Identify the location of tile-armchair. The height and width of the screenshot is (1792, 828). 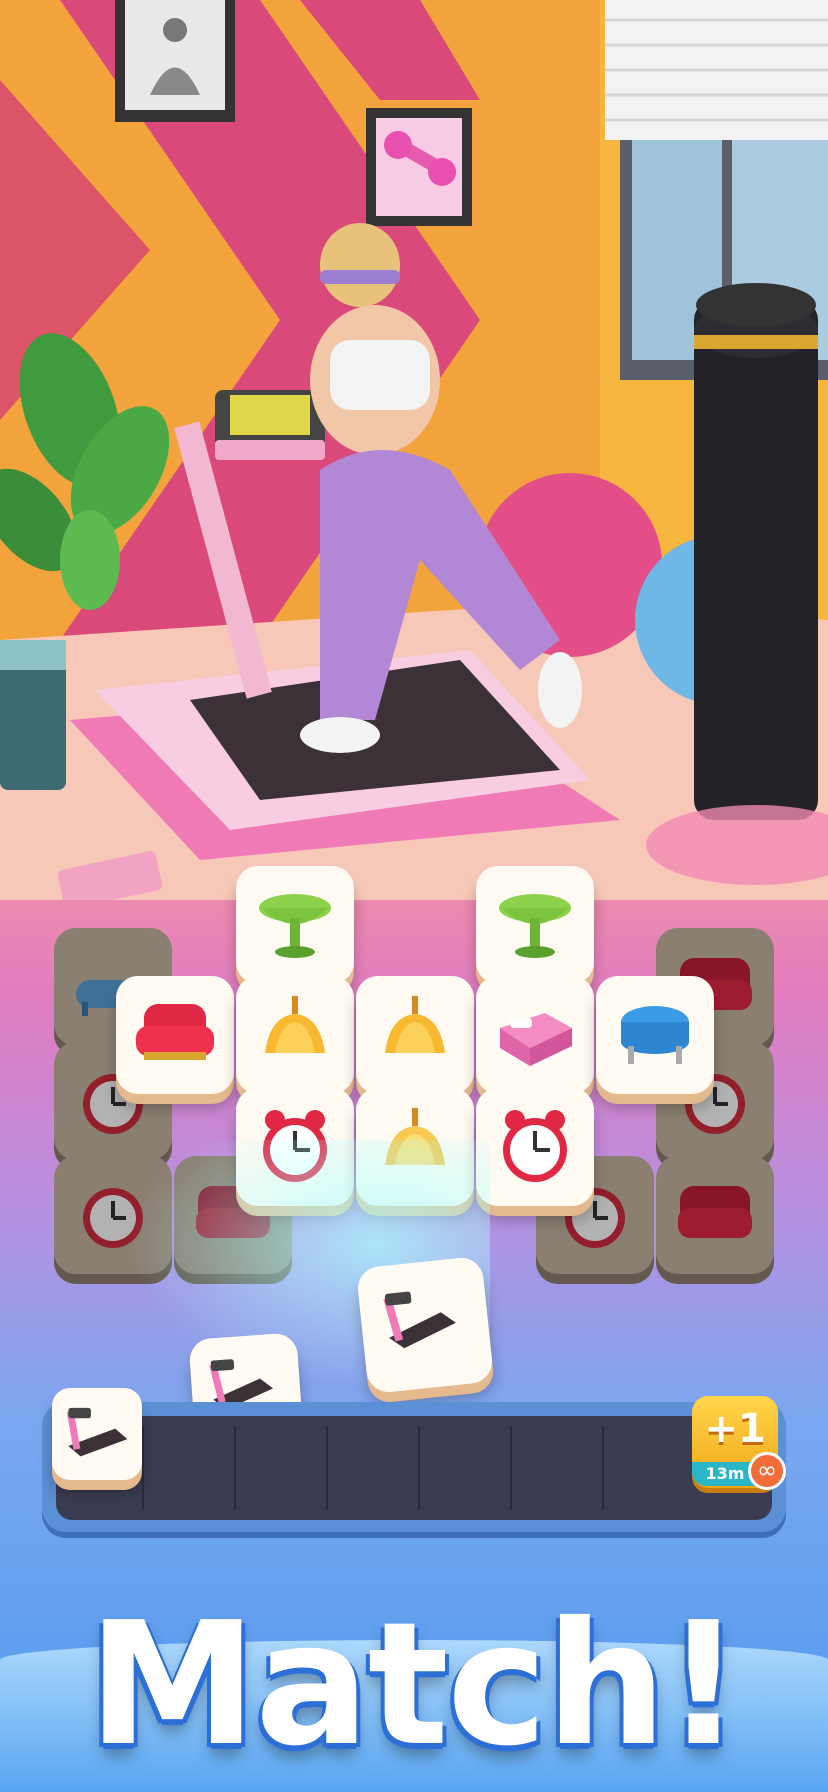
(175, 1035).